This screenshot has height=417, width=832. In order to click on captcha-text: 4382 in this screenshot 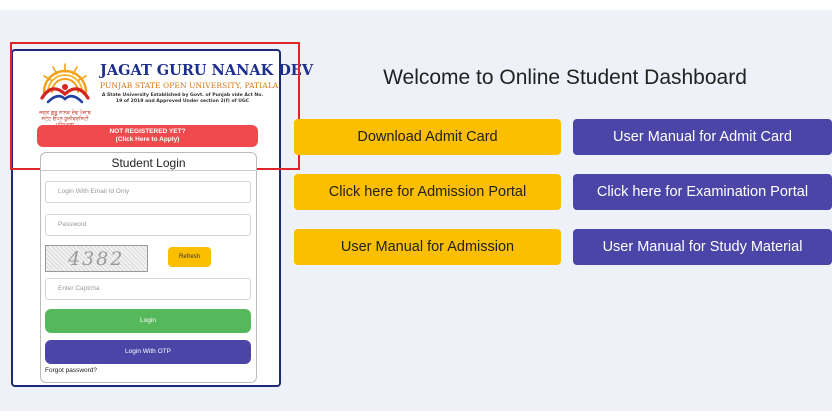, I will do `click(96, 259)`.